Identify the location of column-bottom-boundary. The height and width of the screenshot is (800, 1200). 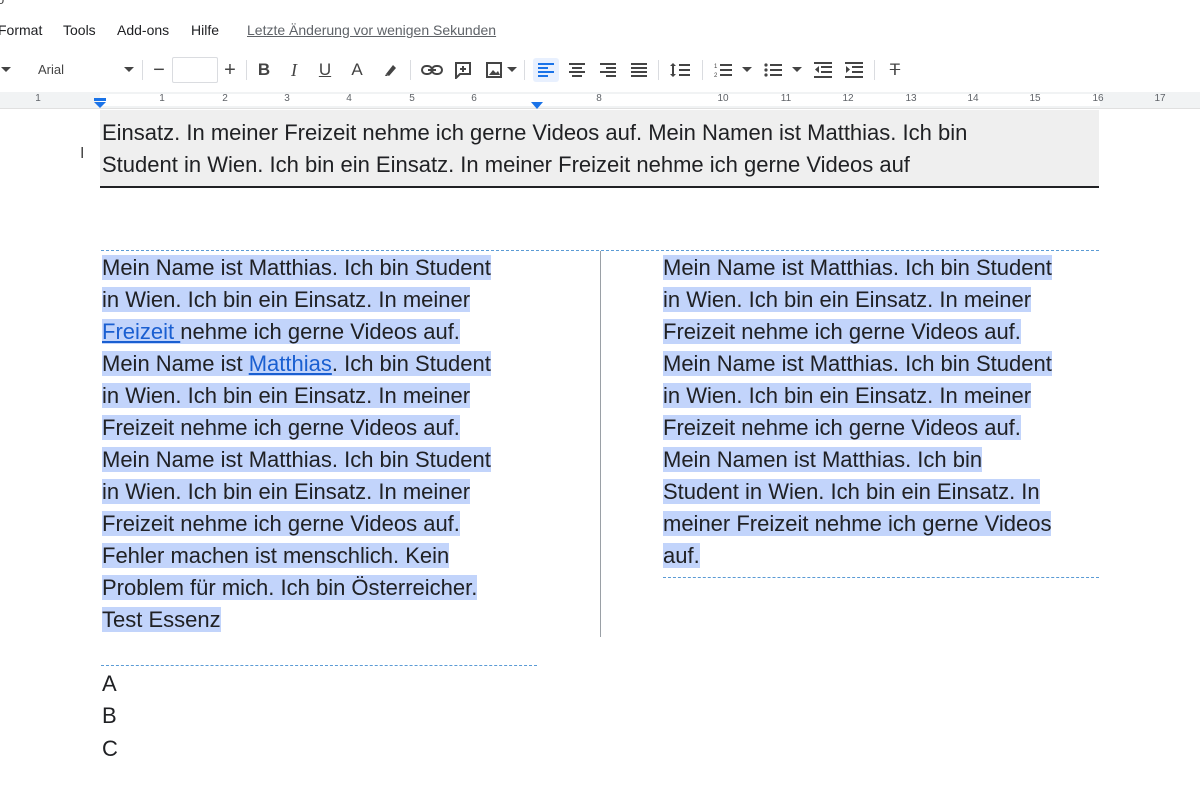
(881, 577).